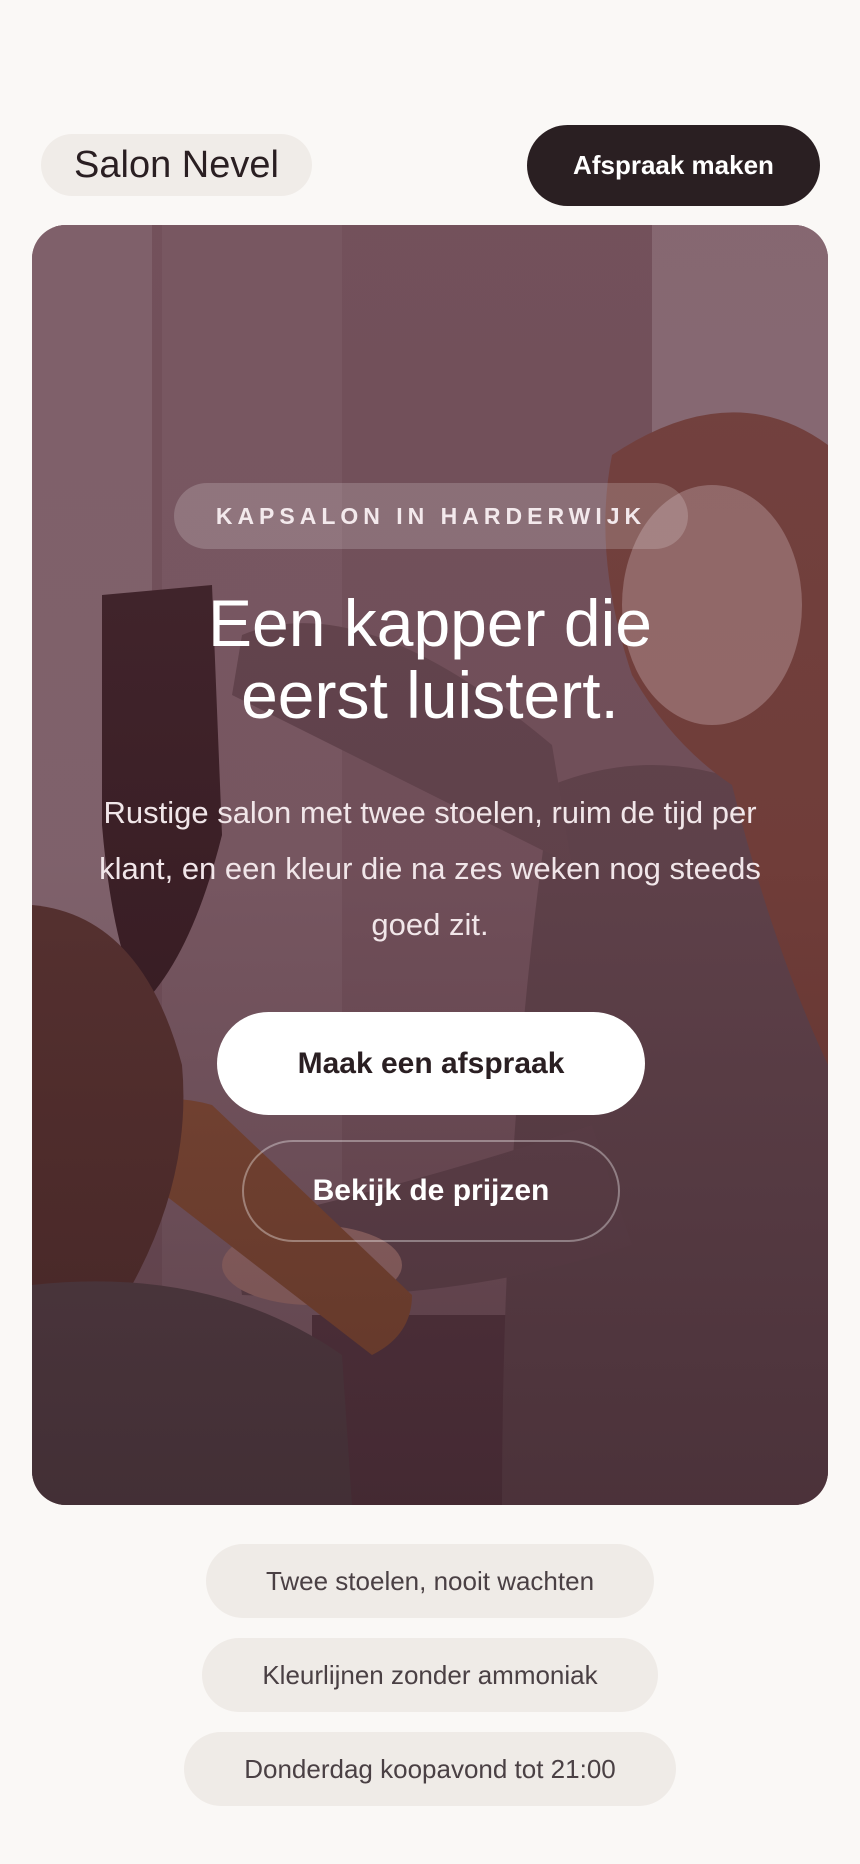 The width and height of the screenshot is (860, 1864). What do you see at coordinates (430, 1769) in the screenshot?
I see `feature-chip-late-opening: Donderdag koopavond tot 21:00` at bounding box center [430, 1769].